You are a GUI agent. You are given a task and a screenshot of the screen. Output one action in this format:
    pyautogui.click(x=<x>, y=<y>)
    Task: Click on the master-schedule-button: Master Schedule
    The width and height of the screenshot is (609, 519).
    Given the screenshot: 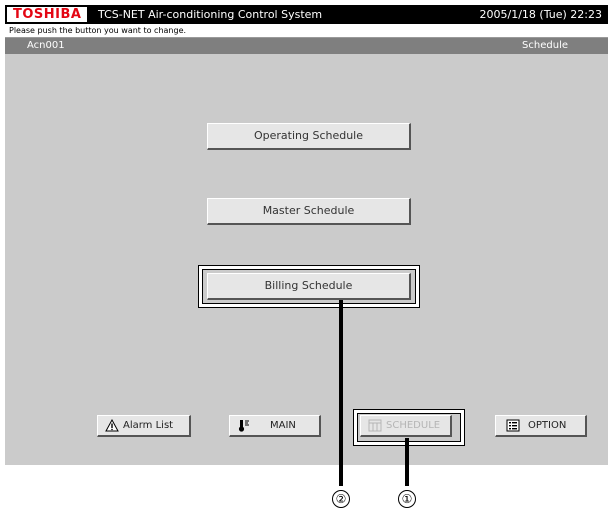 What is the action you would take?
    pyautogui.click(x=309, y=211)
    